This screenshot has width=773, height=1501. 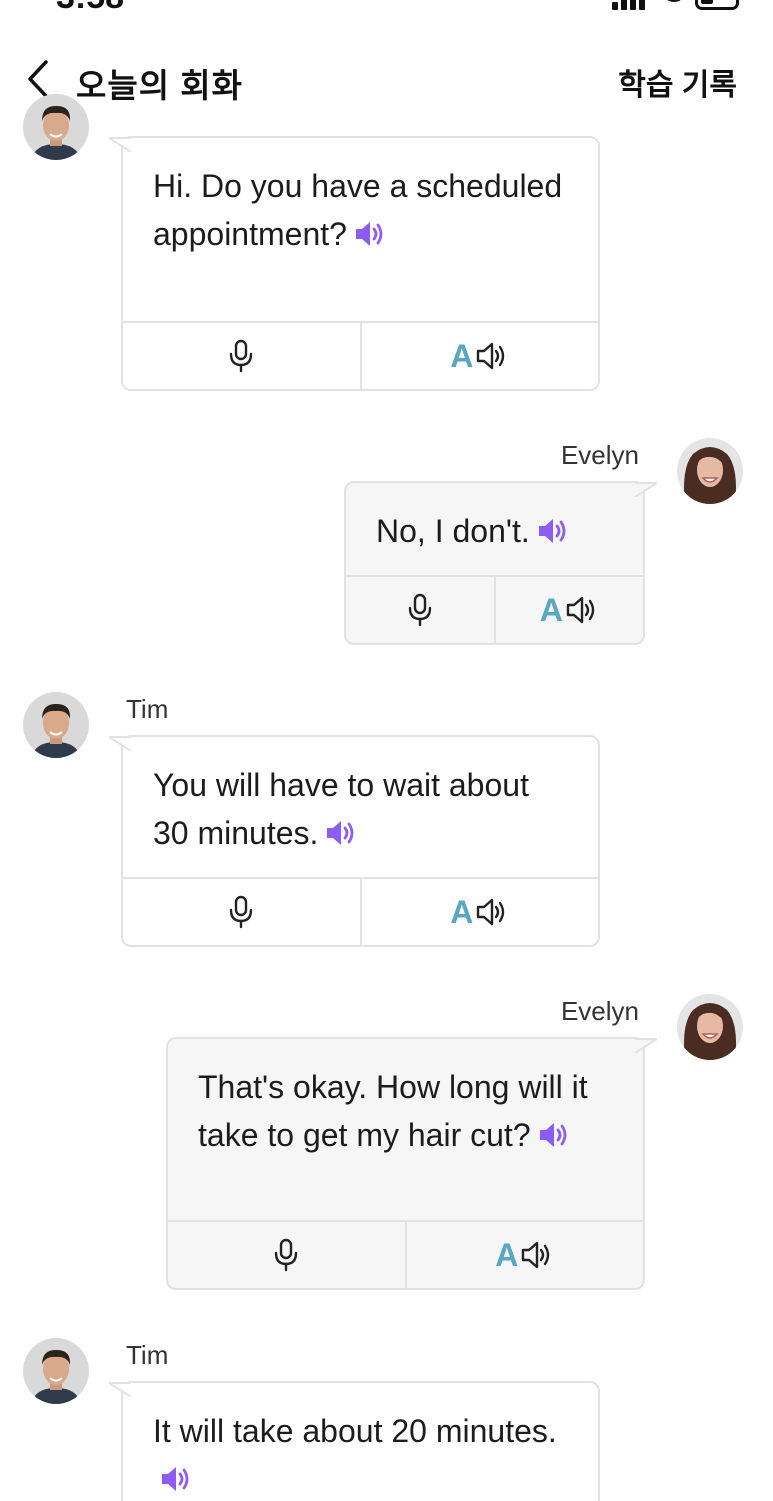 What do you see at coordinates (495, 531) in the screenshot?
I see `message-text: No, I don't.` at bounding box center [495, 531].